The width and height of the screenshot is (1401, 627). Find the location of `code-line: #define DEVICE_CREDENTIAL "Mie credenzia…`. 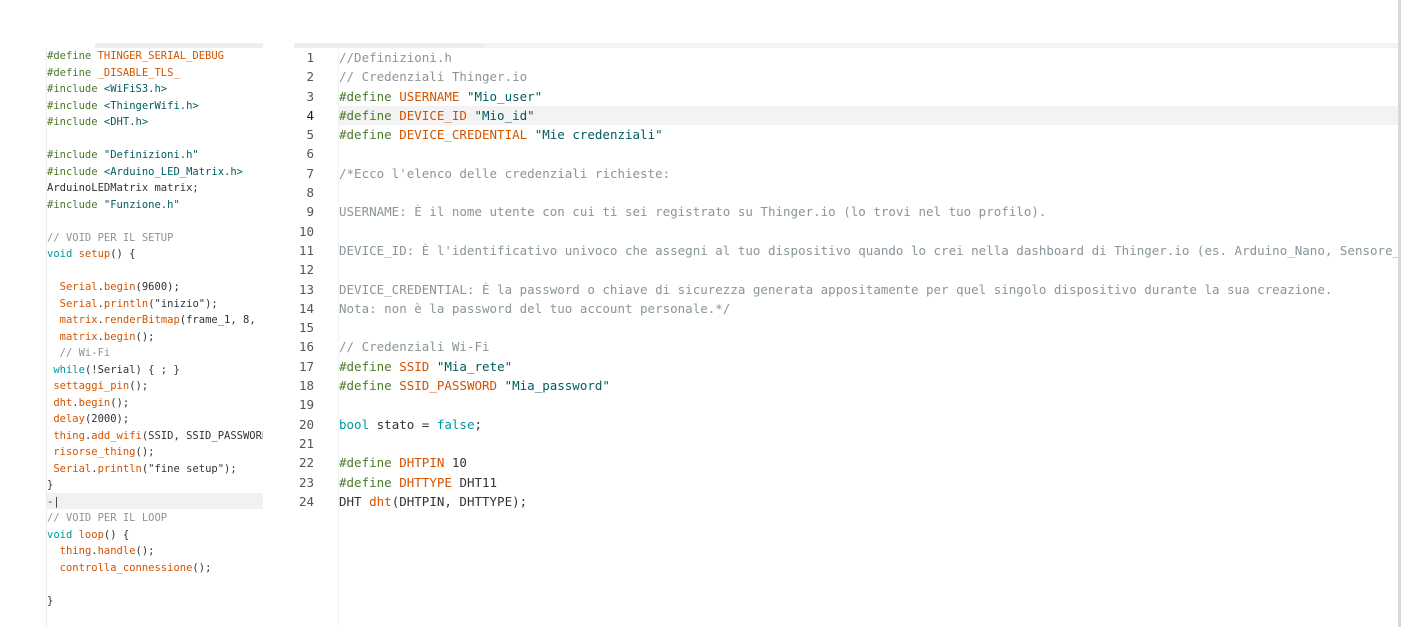

code-line: #define DEVICE_CREDENTIAL "Mie credenzia… is located at coordinates (869, 134).